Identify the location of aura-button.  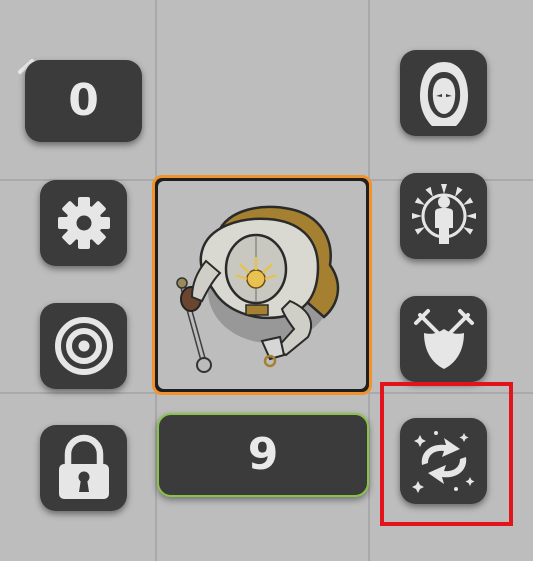
(443, 216).